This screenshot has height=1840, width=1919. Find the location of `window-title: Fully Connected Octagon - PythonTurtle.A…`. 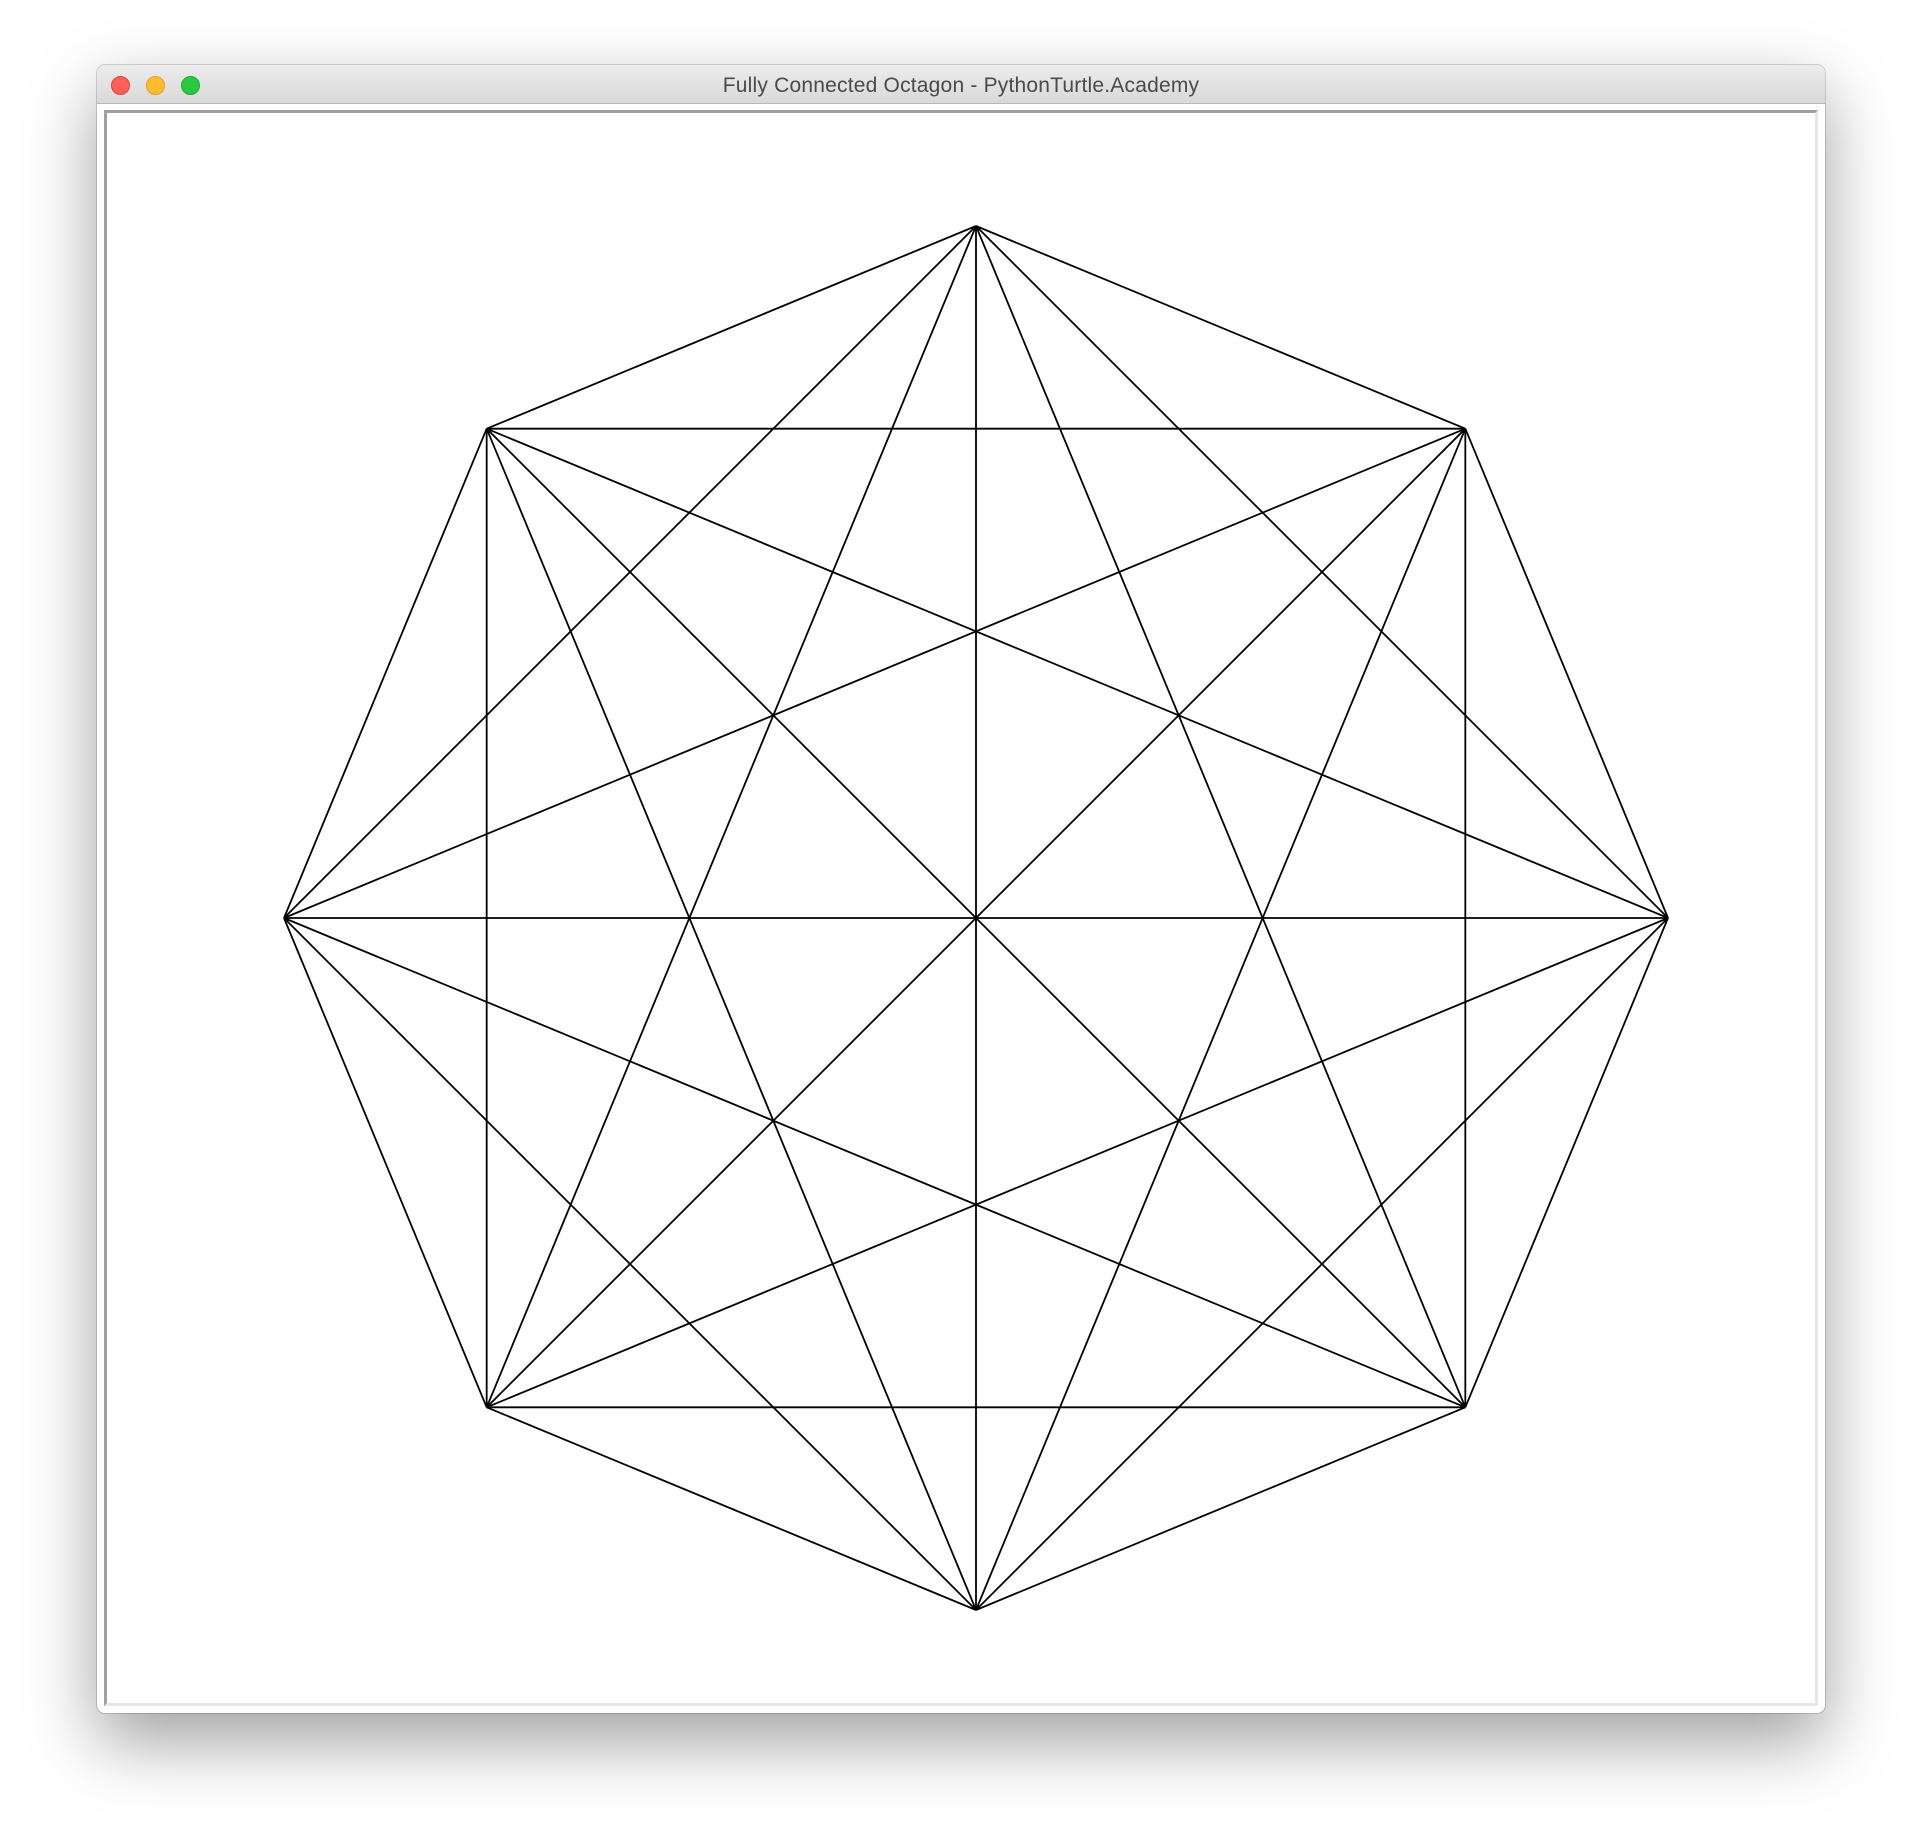

window-title: Fully Connected Octagon - PythonTurtle.A… is located at coordinates (961, 85).